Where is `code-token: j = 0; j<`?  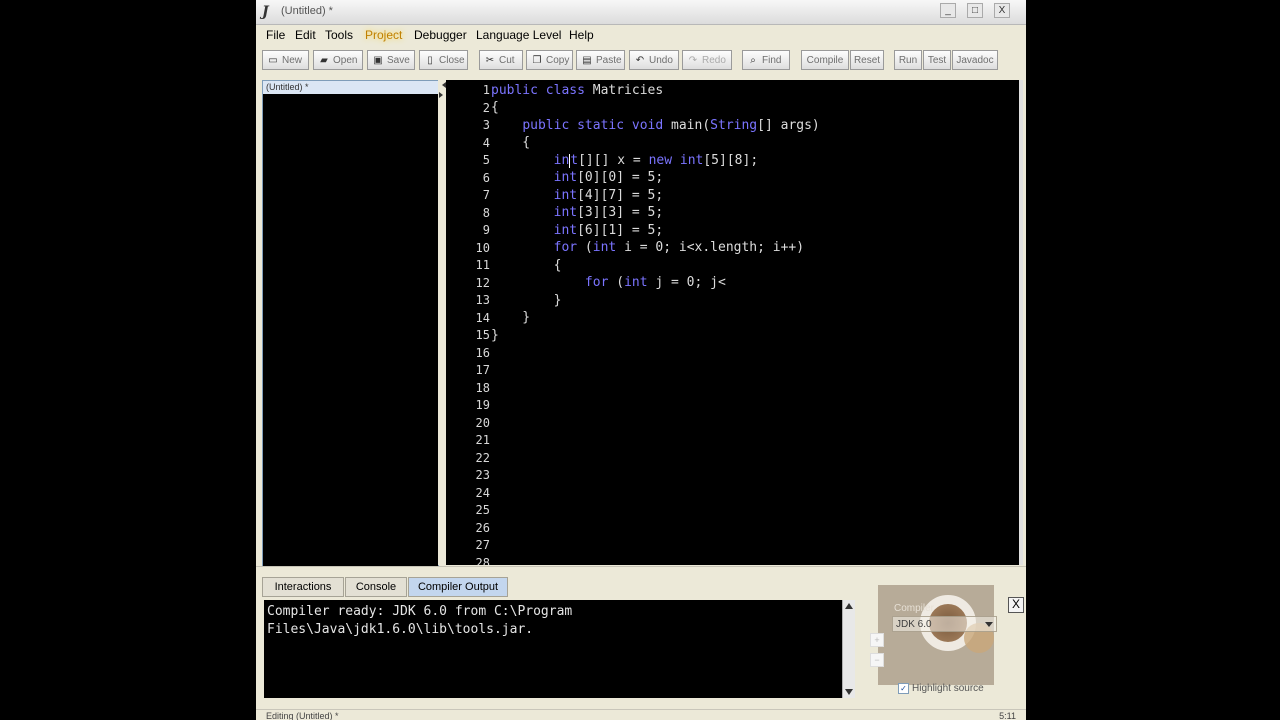
code-token: j = 0; j< is located at coordinates (686, 282).